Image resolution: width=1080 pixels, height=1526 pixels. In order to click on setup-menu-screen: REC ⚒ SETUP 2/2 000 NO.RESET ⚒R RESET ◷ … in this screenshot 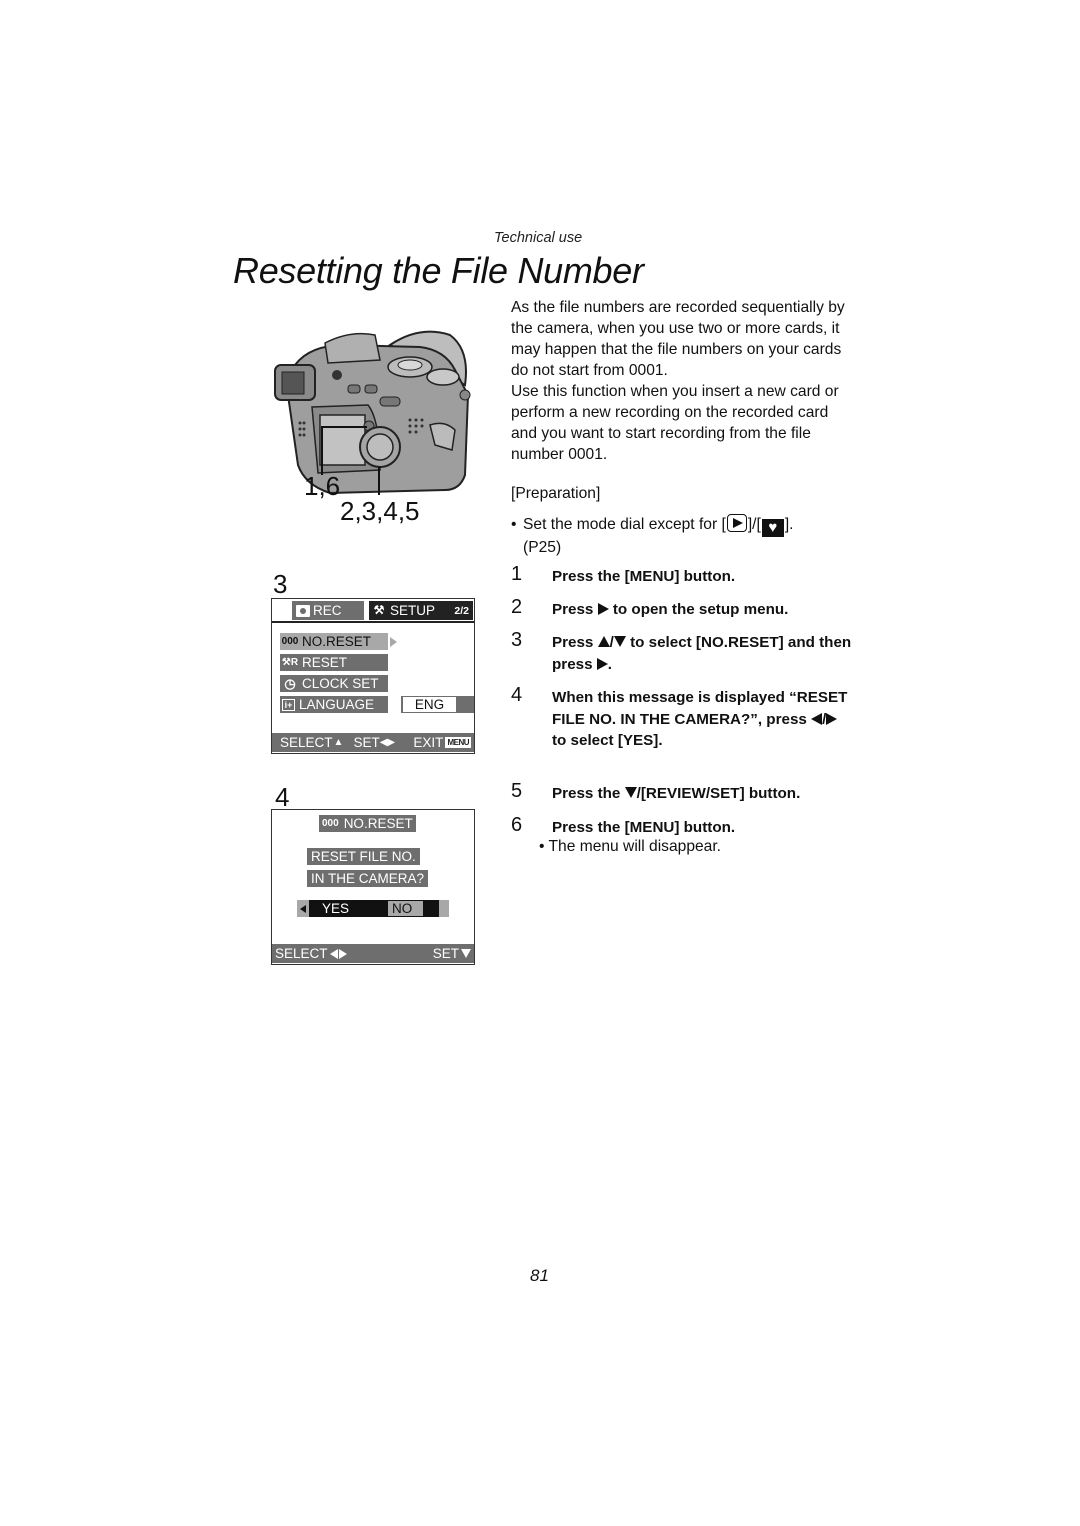, I will do `click(373, 676)`.